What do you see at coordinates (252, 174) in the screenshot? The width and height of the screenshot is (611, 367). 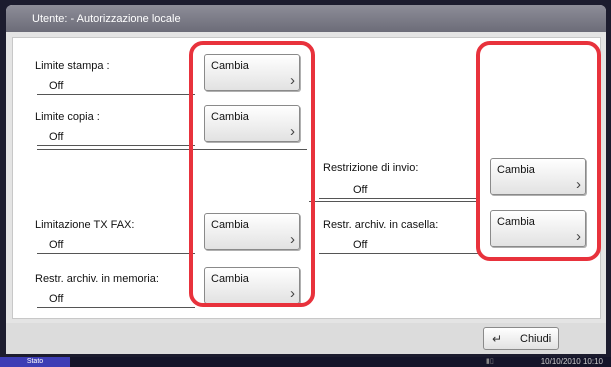 I see `highlight-frame-left` at bounding box center [252, 174].